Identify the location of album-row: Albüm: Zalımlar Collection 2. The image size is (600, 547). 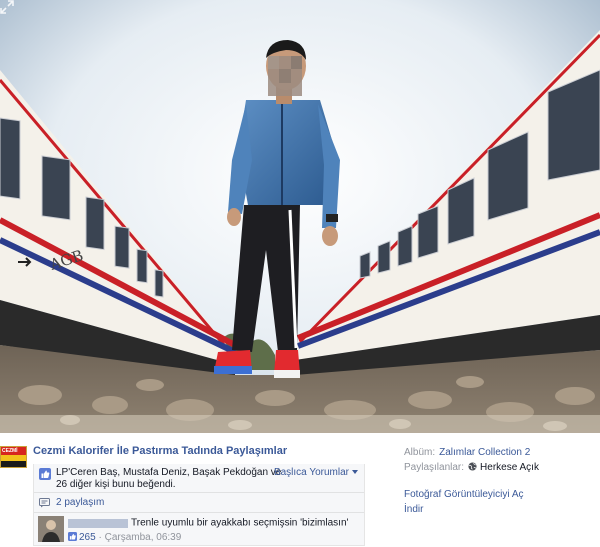
(499, 453).